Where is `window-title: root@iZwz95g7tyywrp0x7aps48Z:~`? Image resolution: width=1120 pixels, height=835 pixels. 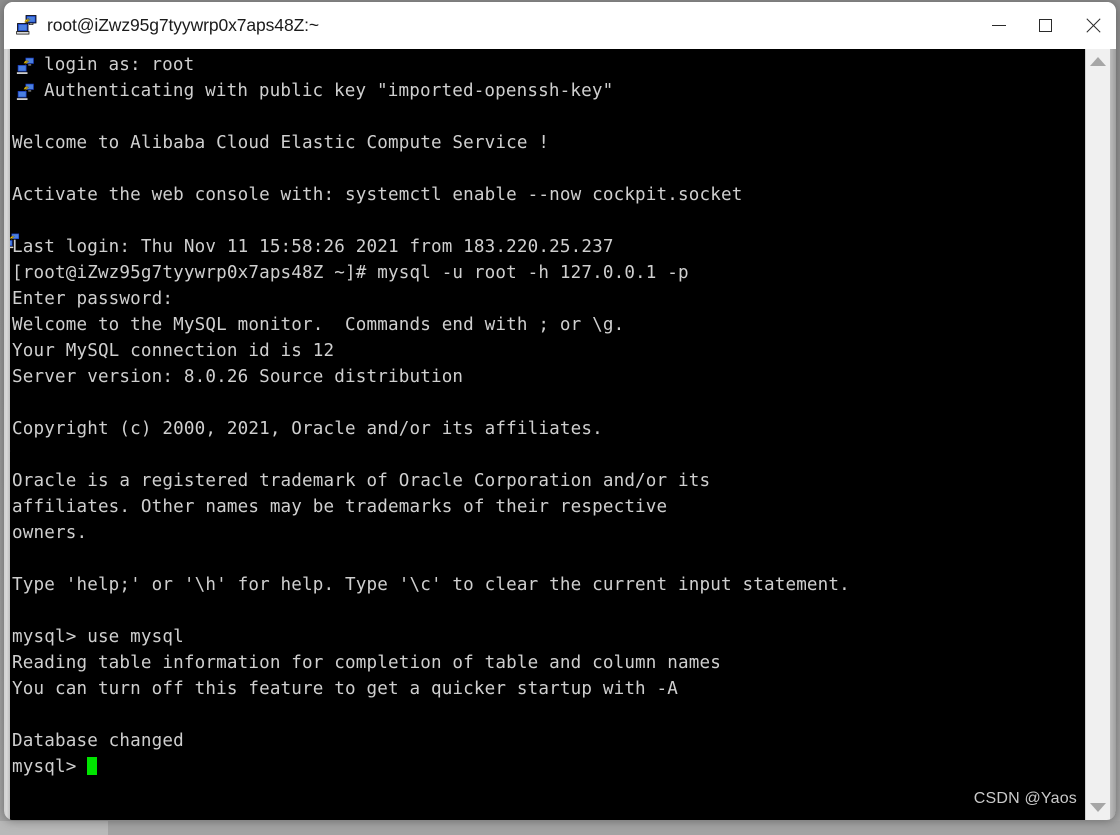
window-title: root@iZwz95g7tyywrp0x7aps48Z:~ is located at coordinates (183, 24).